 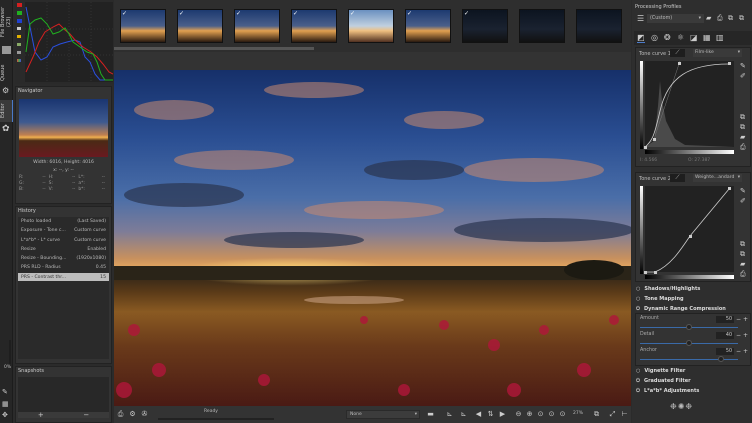 I want to click on fullscreen-icon: ⤢, so click(x=612, y=414).